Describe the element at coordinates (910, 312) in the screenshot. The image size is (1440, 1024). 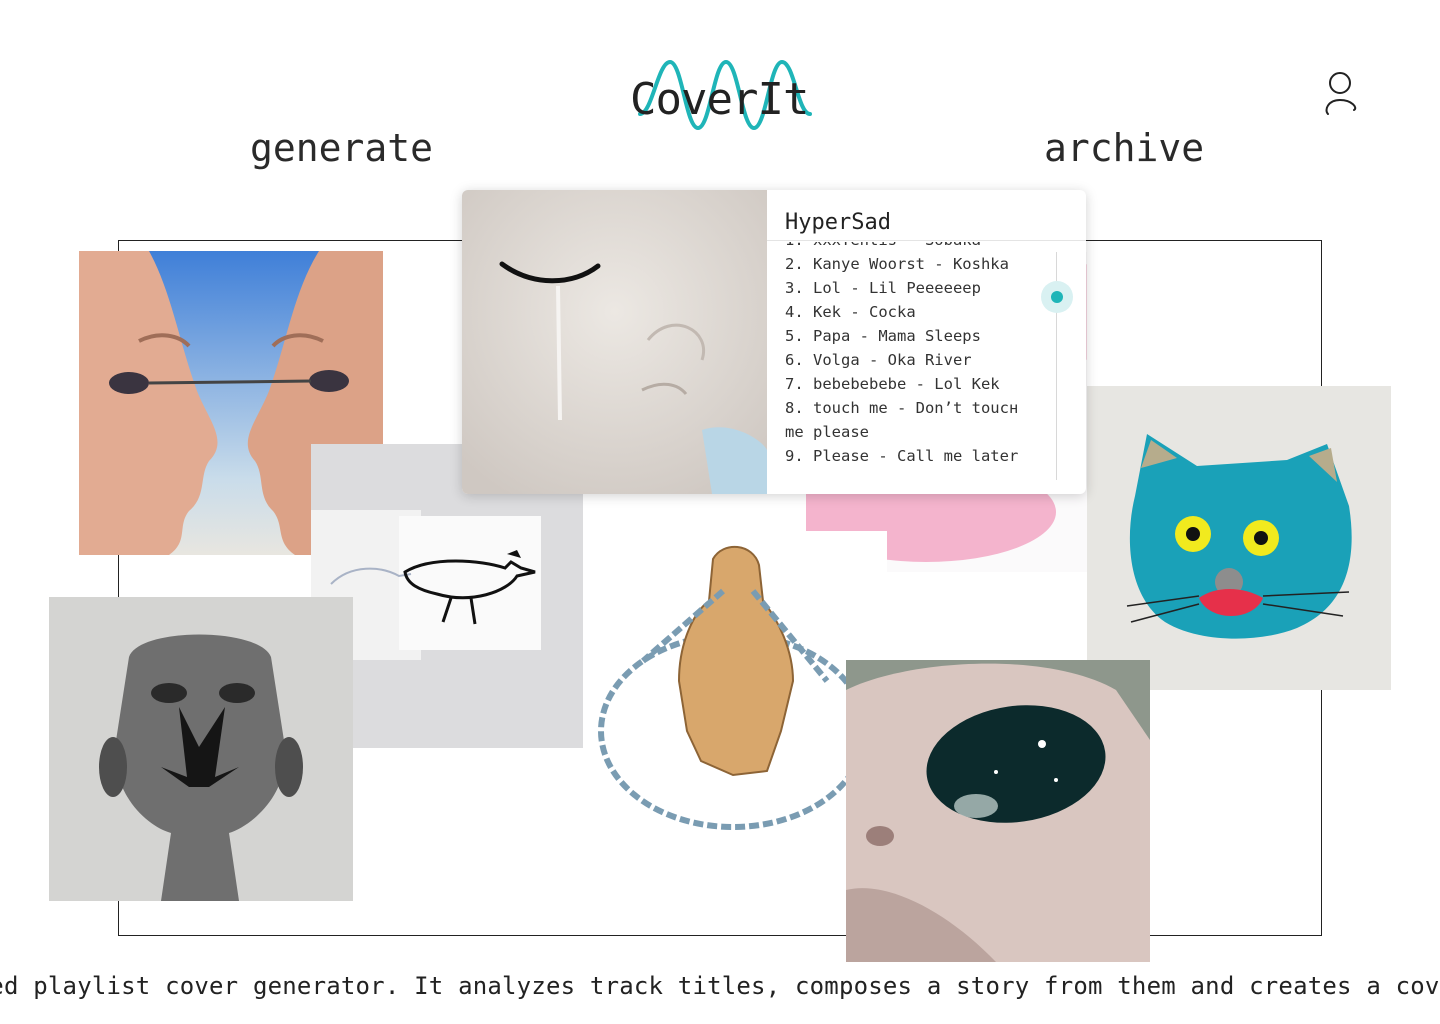
I see `track-item: 4. Kek - Cocka` at that location.